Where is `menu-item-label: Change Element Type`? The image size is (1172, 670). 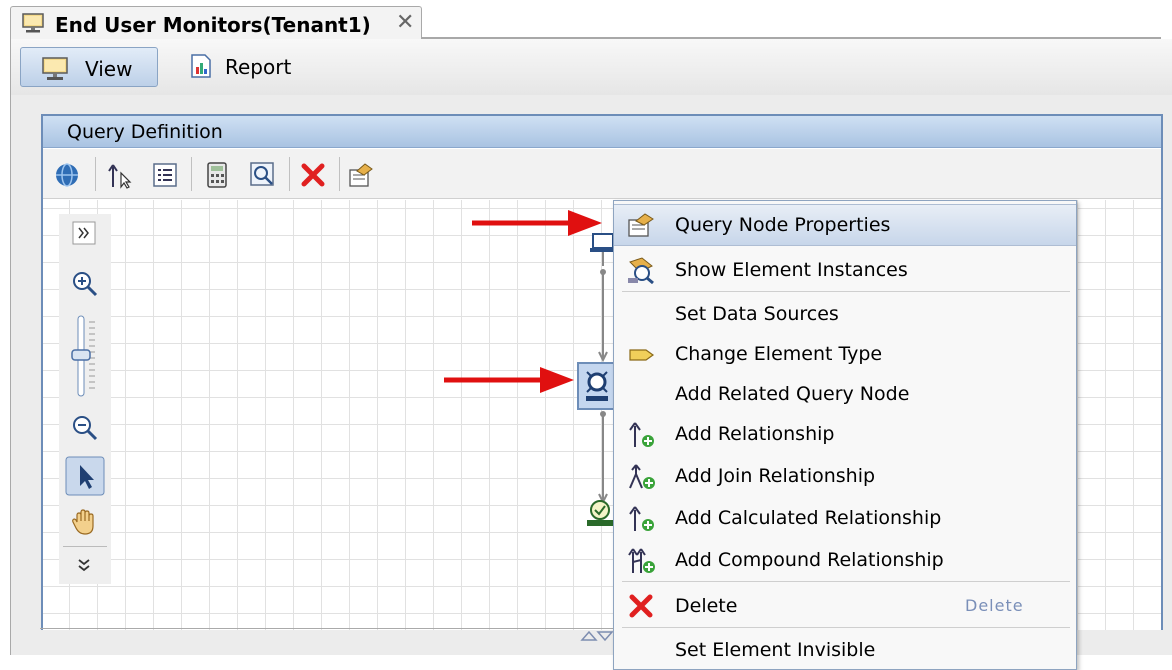
menu-item-label: Change Element Type is located at coordinates (779, 354).